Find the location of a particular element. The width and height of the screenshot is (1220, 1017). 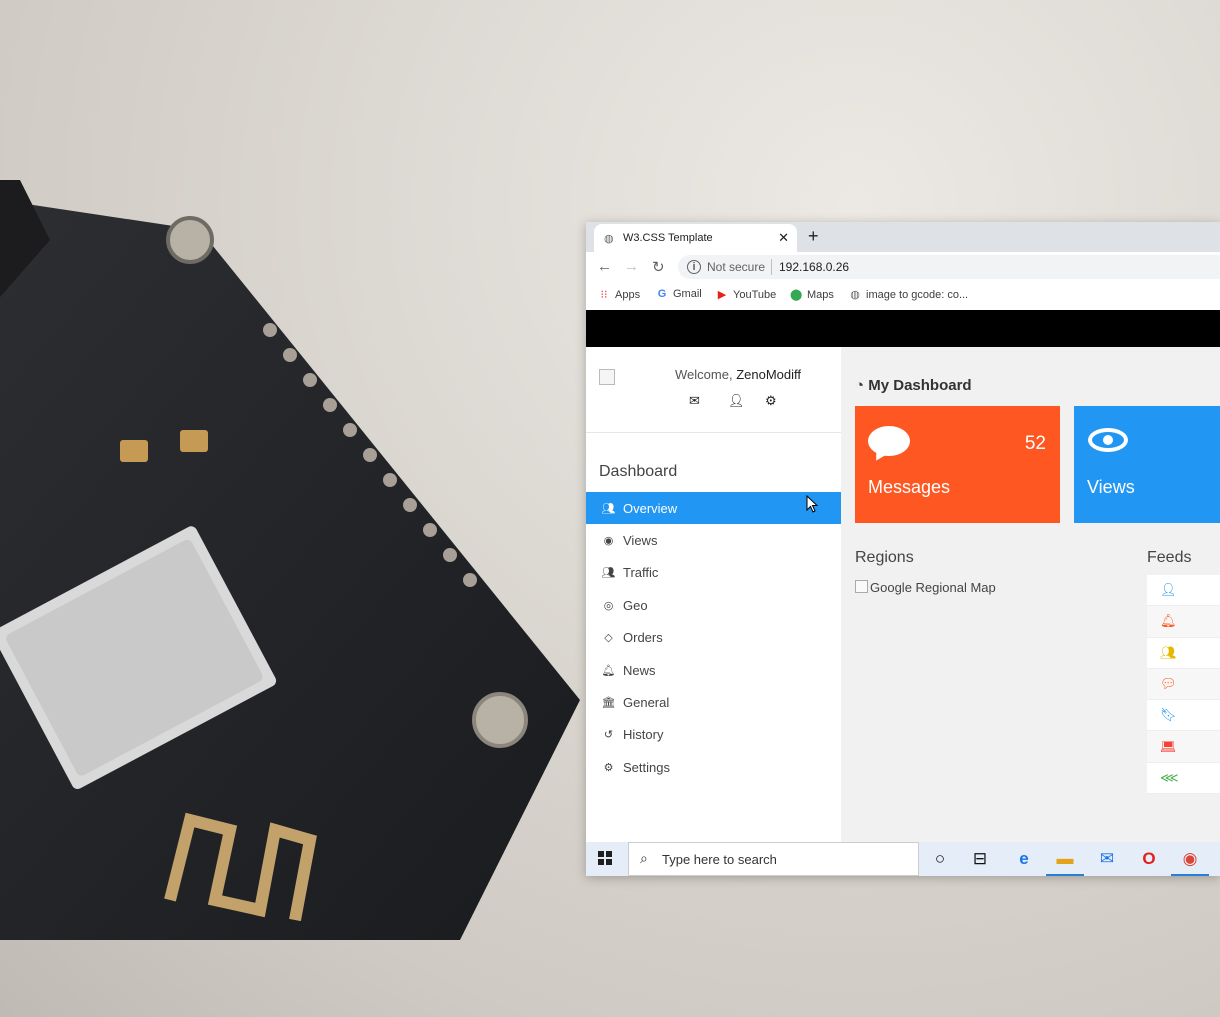

bullseye-icon: ◎ is located at coordinates (608, 605).